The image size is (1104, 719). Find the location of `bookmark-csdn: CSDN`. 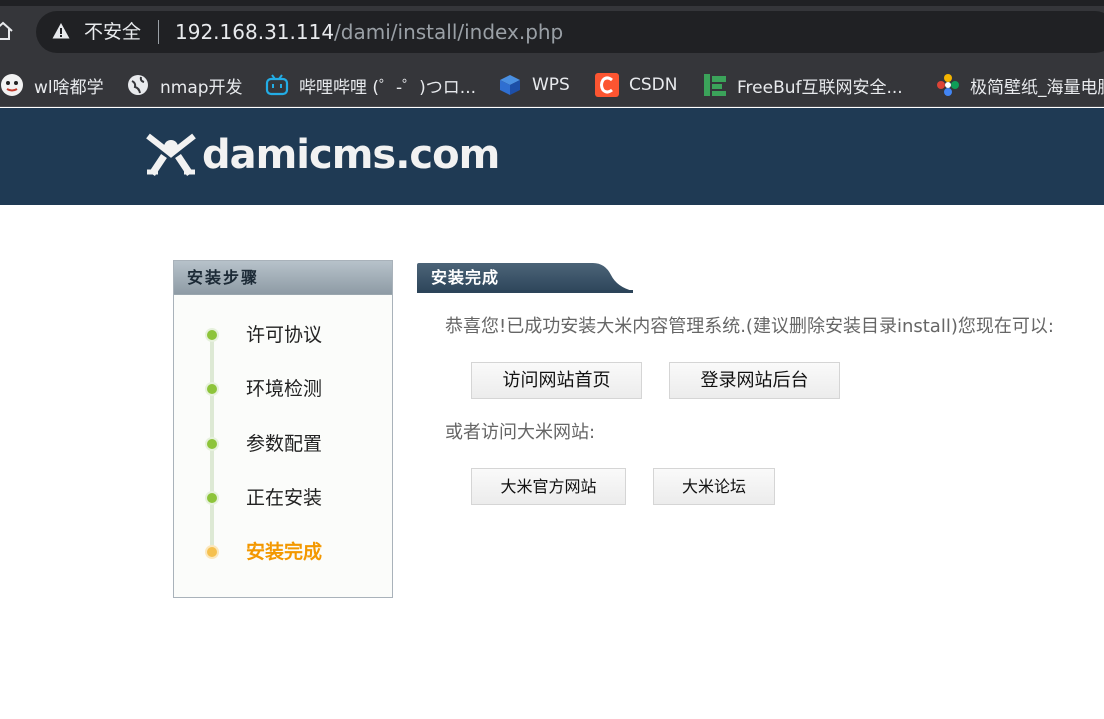

bookmark-csdn: CSDN is located at coordinates (636, 85).